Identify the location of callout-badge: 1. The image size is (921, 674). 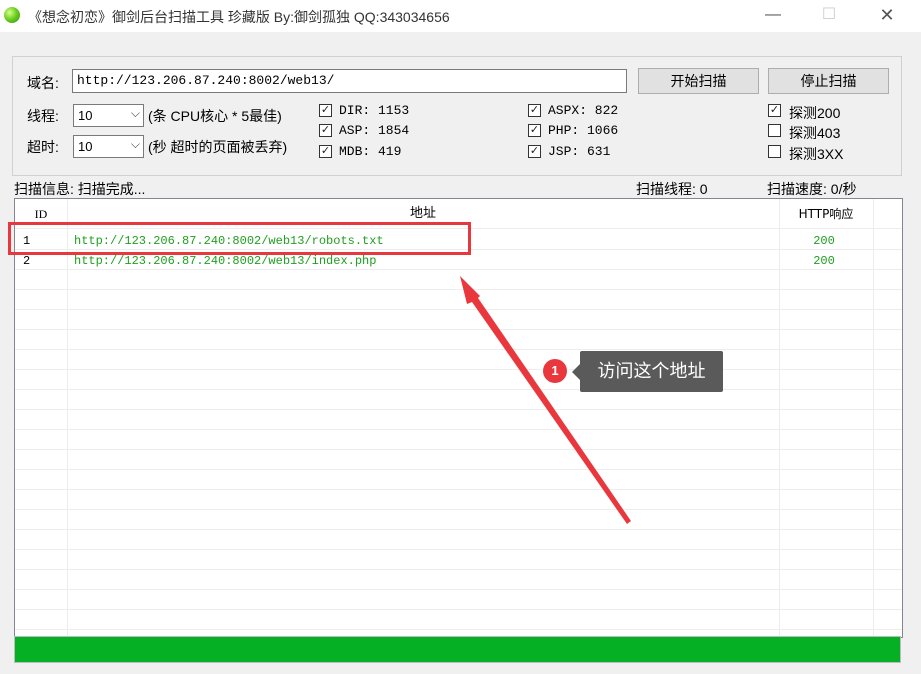
(555, 371).